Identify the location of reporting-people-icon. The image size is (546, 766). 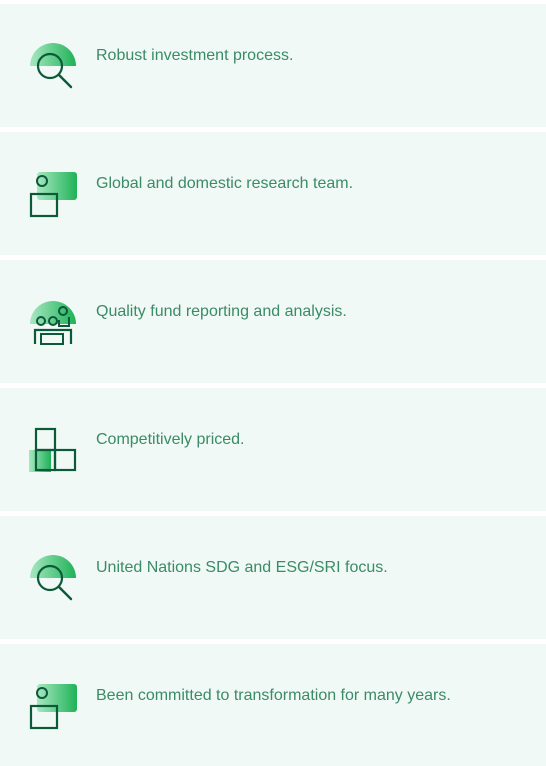
(53, 322).